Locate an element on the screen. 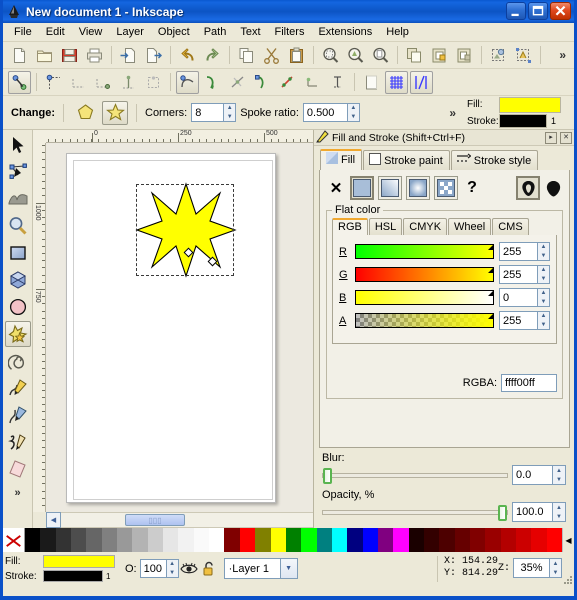  rgba-input is located at coordinates (529, 383).